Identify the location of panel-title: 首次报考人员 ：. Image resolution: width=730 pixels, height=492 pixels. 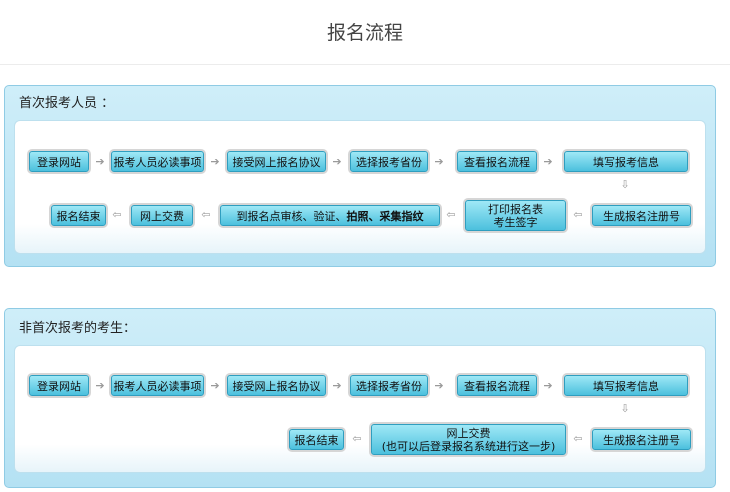
(67, 103).